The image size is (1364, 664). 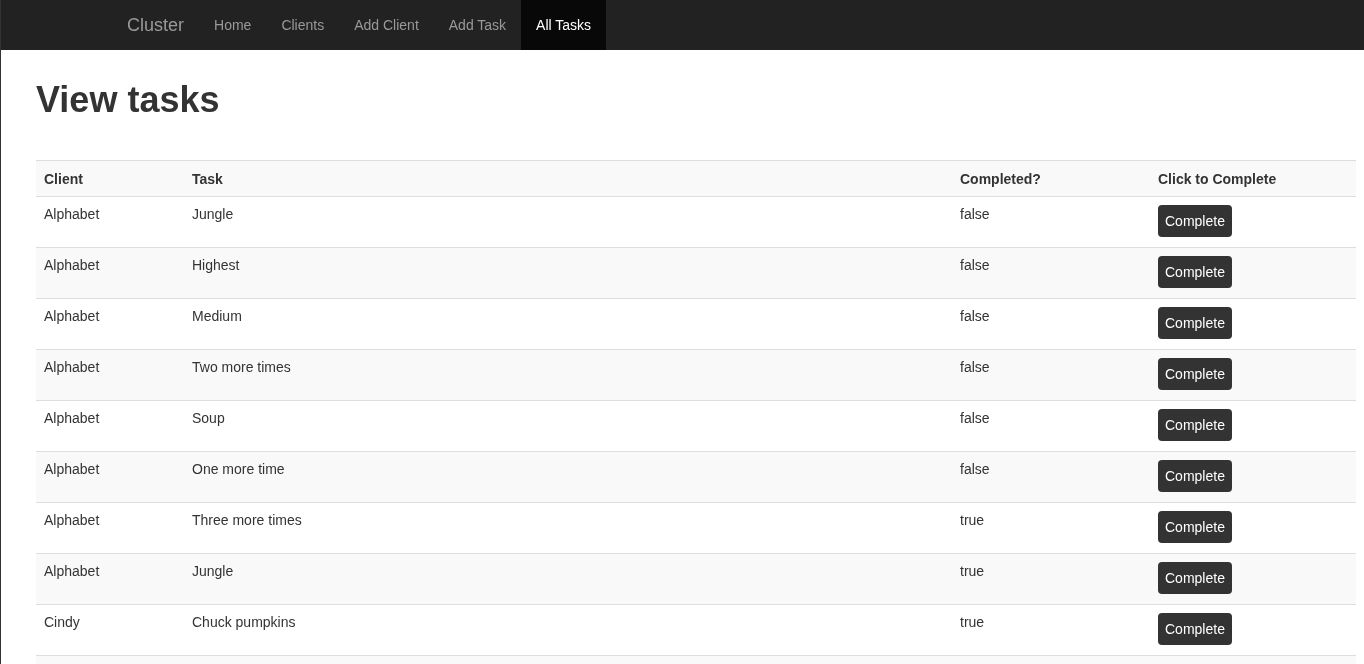 What do you see at coordinates (155, 25) in the screenshot?
I see `brand-link: Cluster` at bounding box center [155, 25].